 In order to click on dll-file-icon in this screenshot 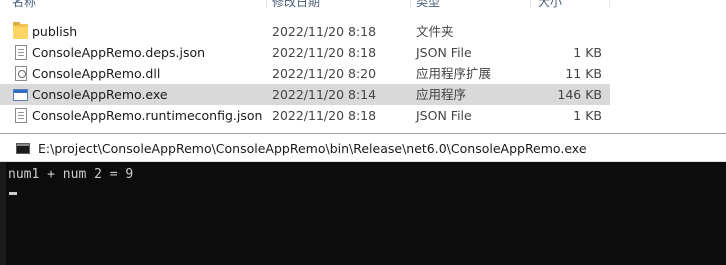, I will do `click(21, 73)`.